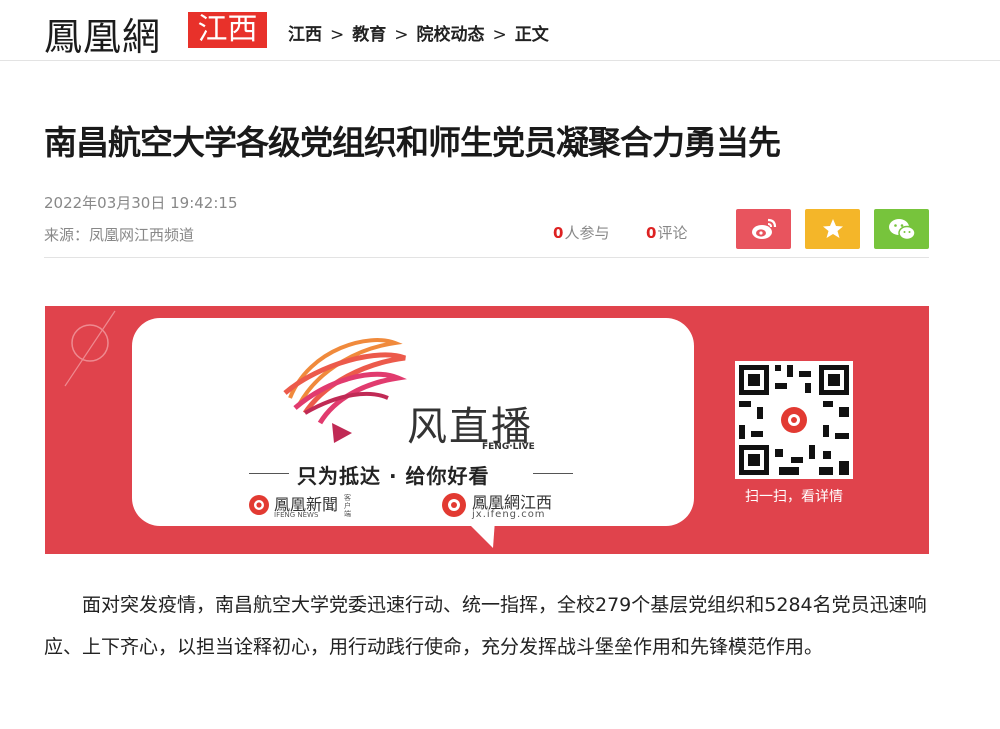 The height and width of the screenshot is (729, 1000). I want to click on star-icon, so click(832, 228).